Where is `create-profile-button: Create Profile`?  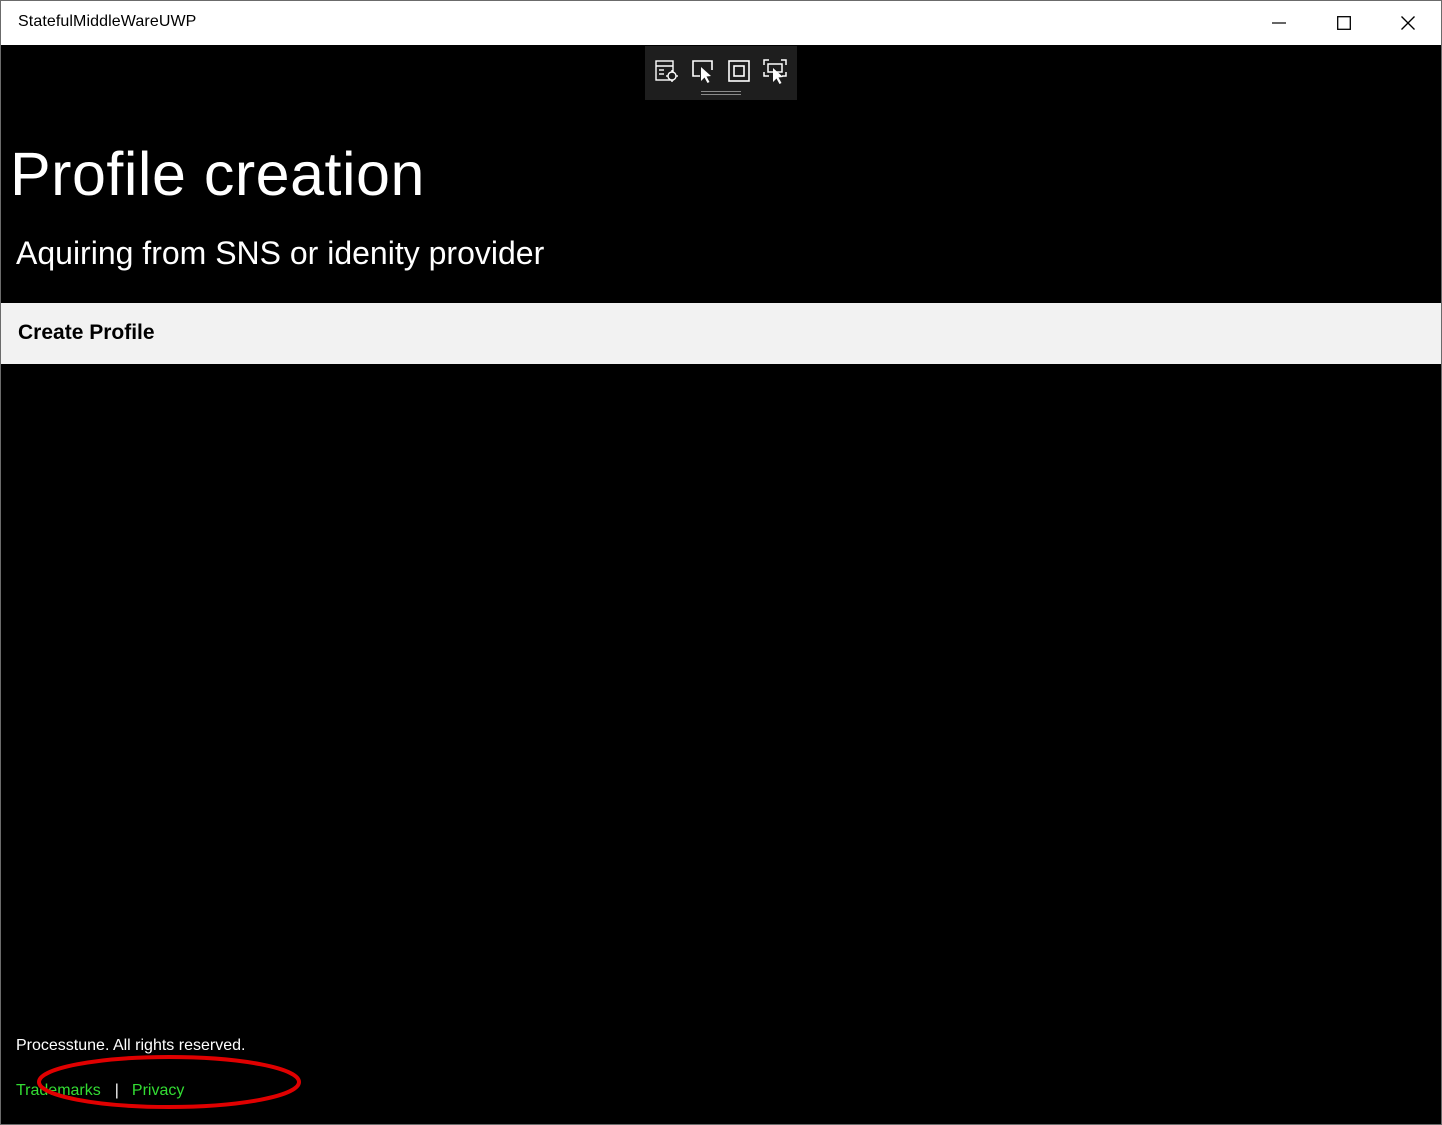 create-profile-button: Create Profile is located at coordinates (721, 333).